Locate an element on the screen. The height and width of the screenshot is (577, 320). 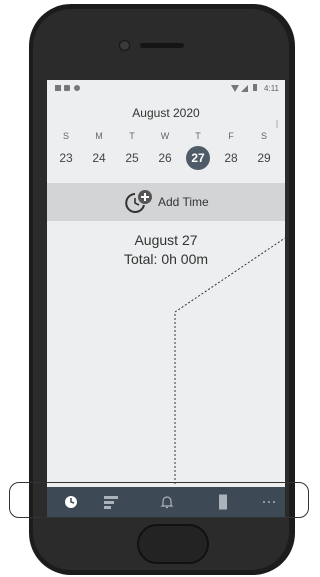
tab-bar-highlight is located at coordinates (159, 500).